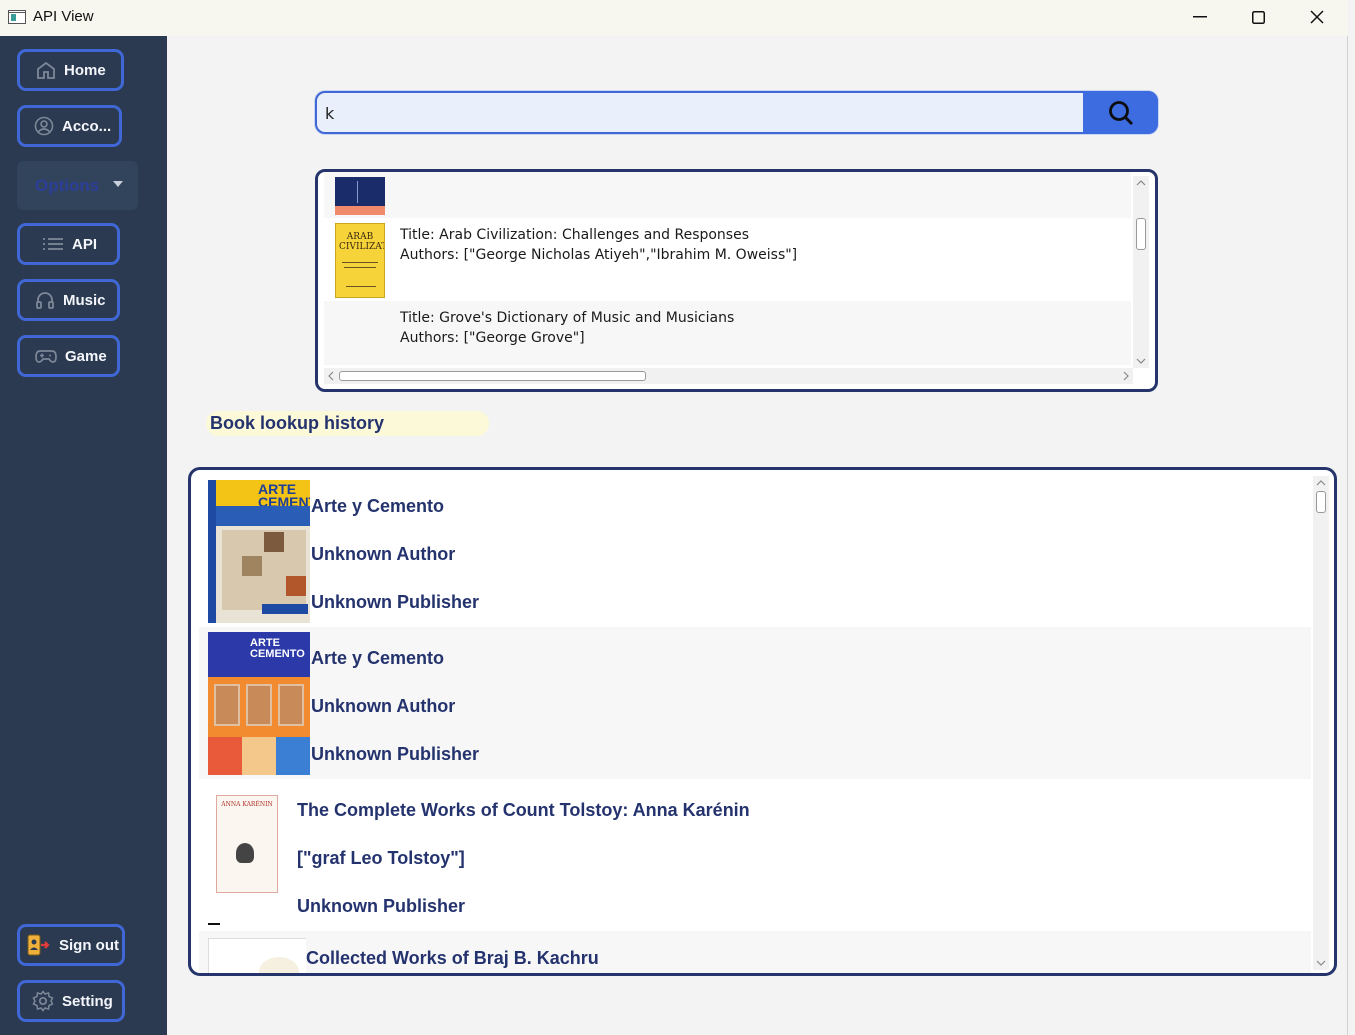 The height and width of the screenshot is (1035, 1355). I want to click on music-label: Music, so click(84, 300).